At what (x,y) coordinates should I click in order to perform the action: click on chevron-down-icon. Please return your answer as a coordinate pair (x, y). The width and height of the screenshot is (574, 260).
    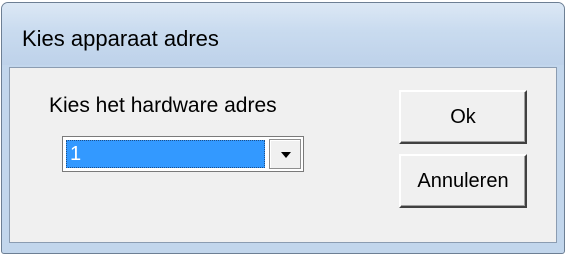
    Looking at the image, I should click on (286, 155).